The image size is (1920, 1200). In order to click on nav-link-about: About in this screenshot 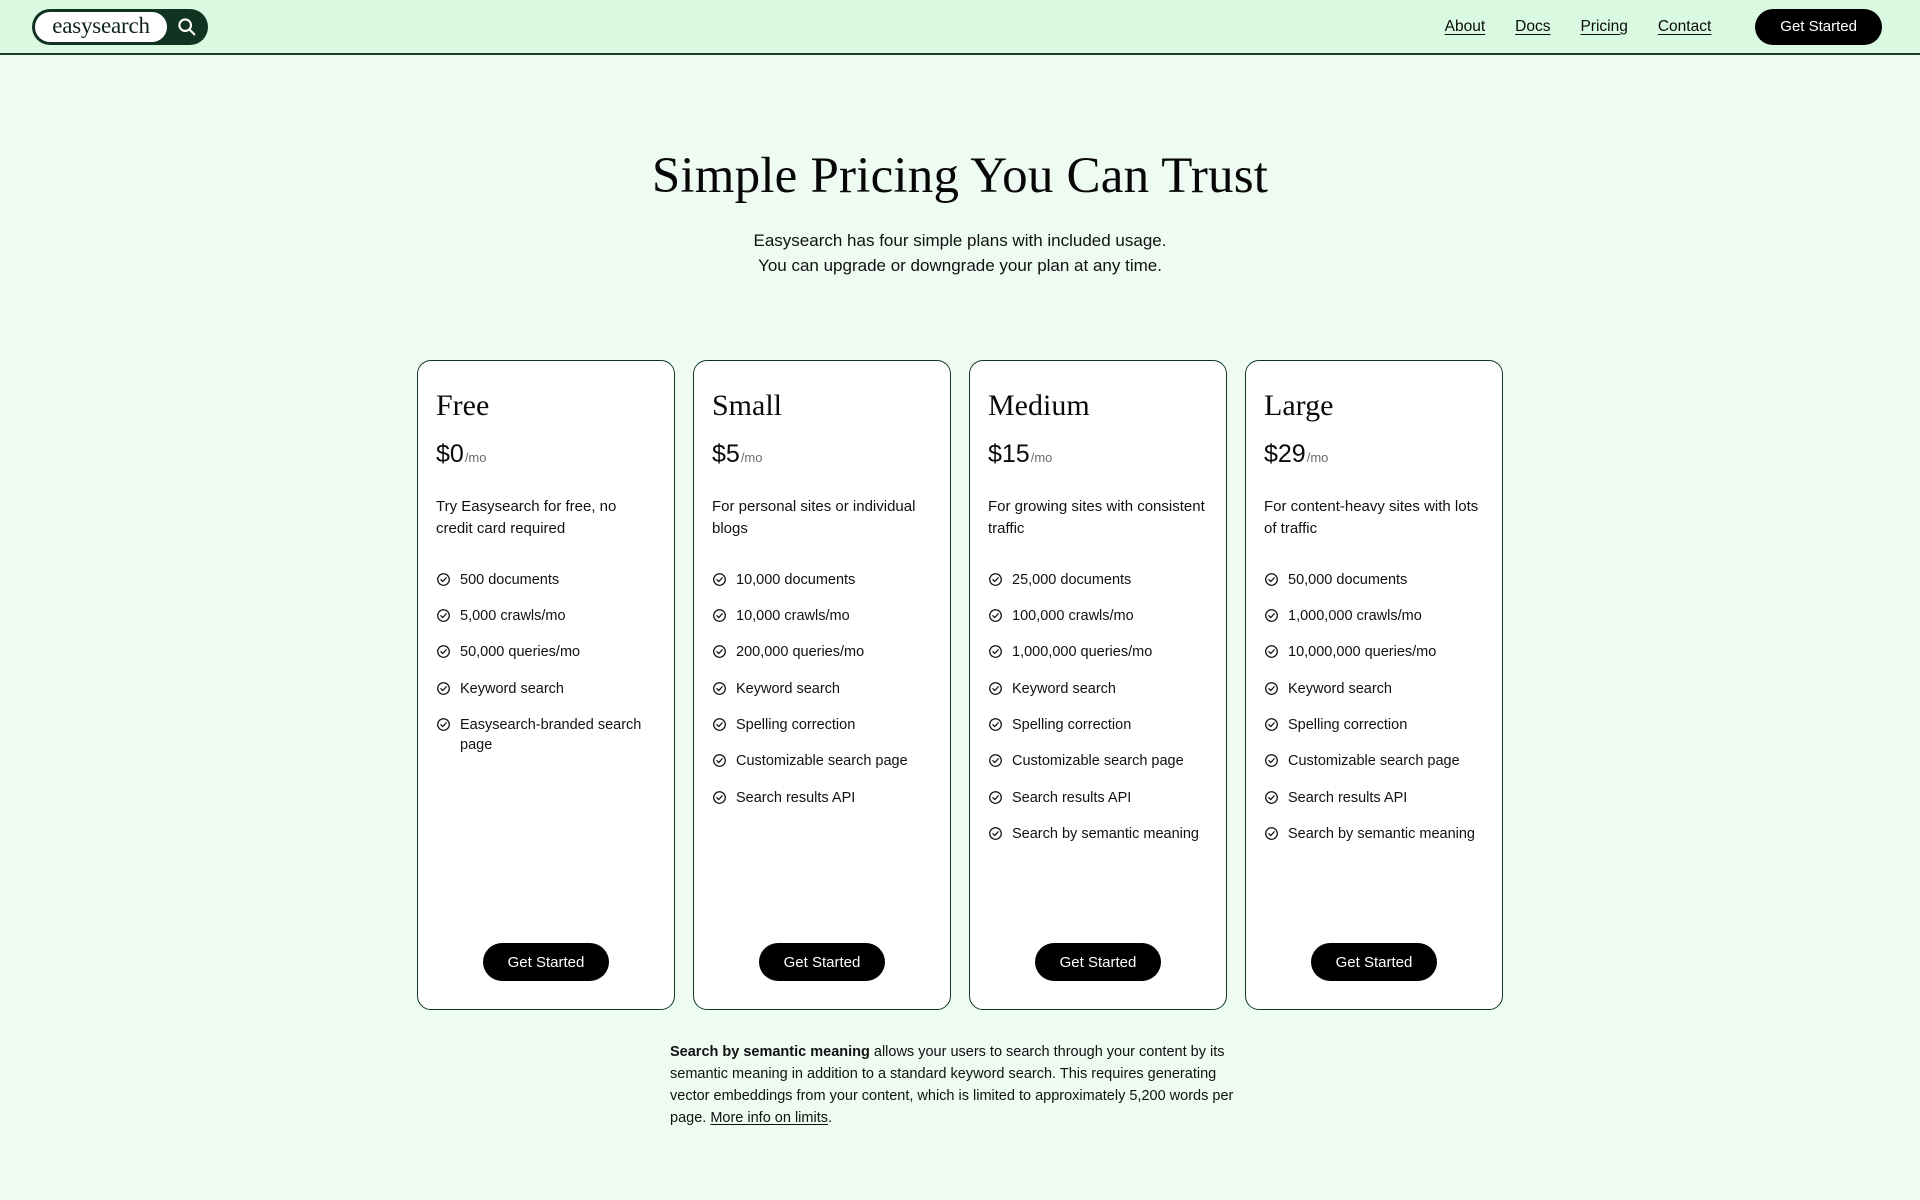, I will do `click(1465, 27)`.